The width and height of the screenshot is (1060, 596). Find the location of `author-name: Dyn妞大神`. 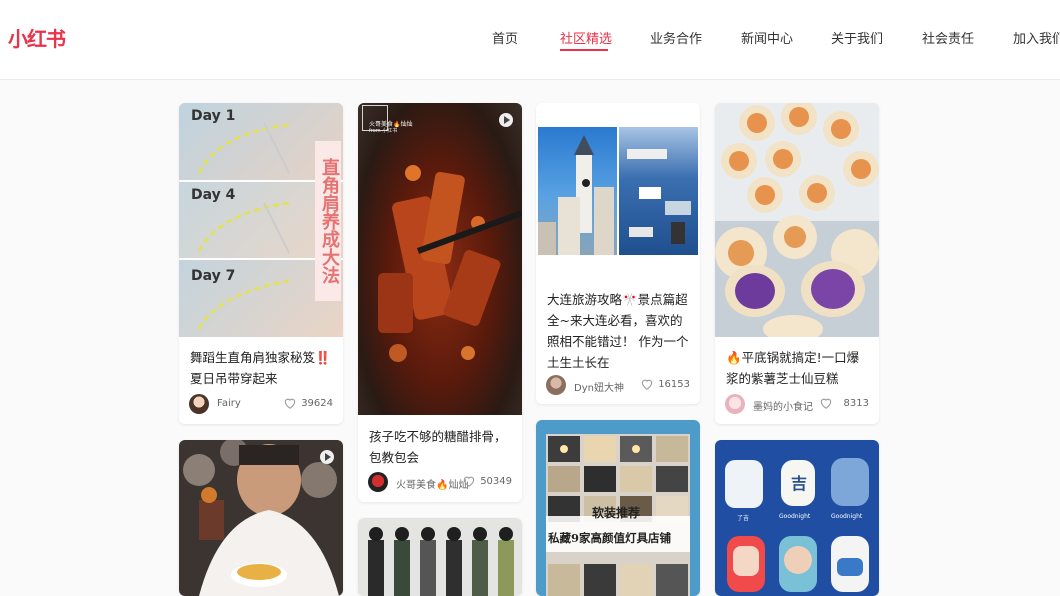

author-name: Dyn妞大神 is located at coordinates (599, 386).